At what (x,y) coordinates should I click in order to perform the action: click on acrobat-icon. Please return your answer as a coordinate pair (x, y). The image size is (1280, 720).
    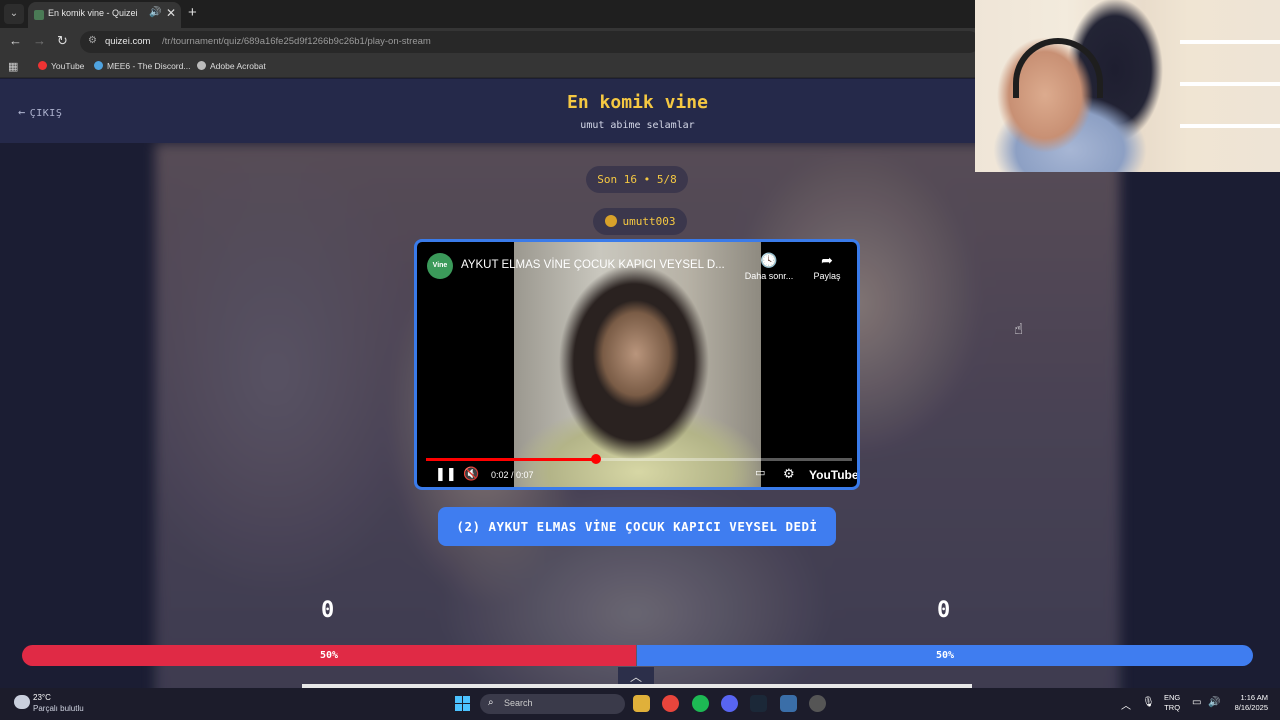
    Looking at the image, I should click on (201, 65).